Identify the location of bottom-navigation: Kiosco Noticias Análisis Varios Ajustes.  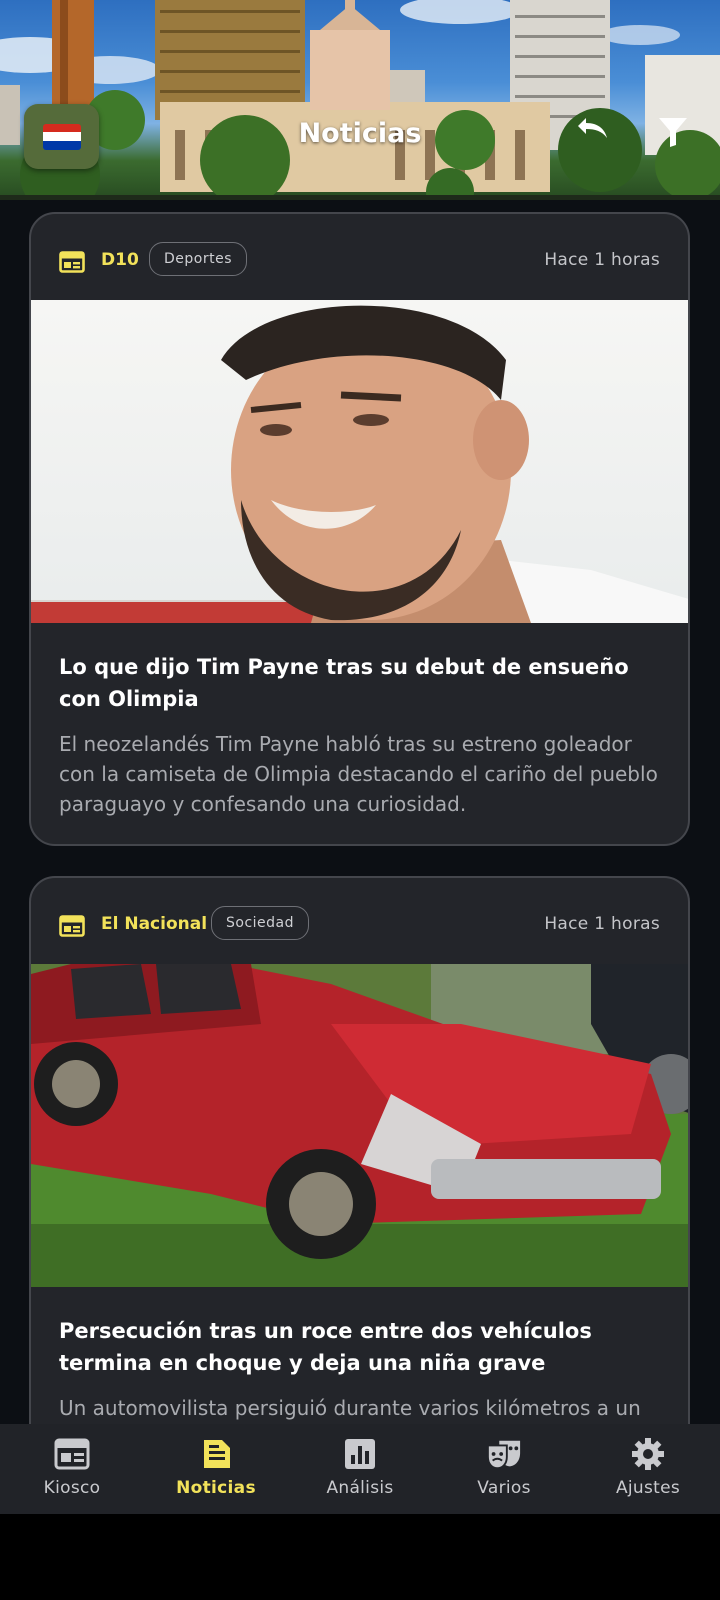
(360, 1469).